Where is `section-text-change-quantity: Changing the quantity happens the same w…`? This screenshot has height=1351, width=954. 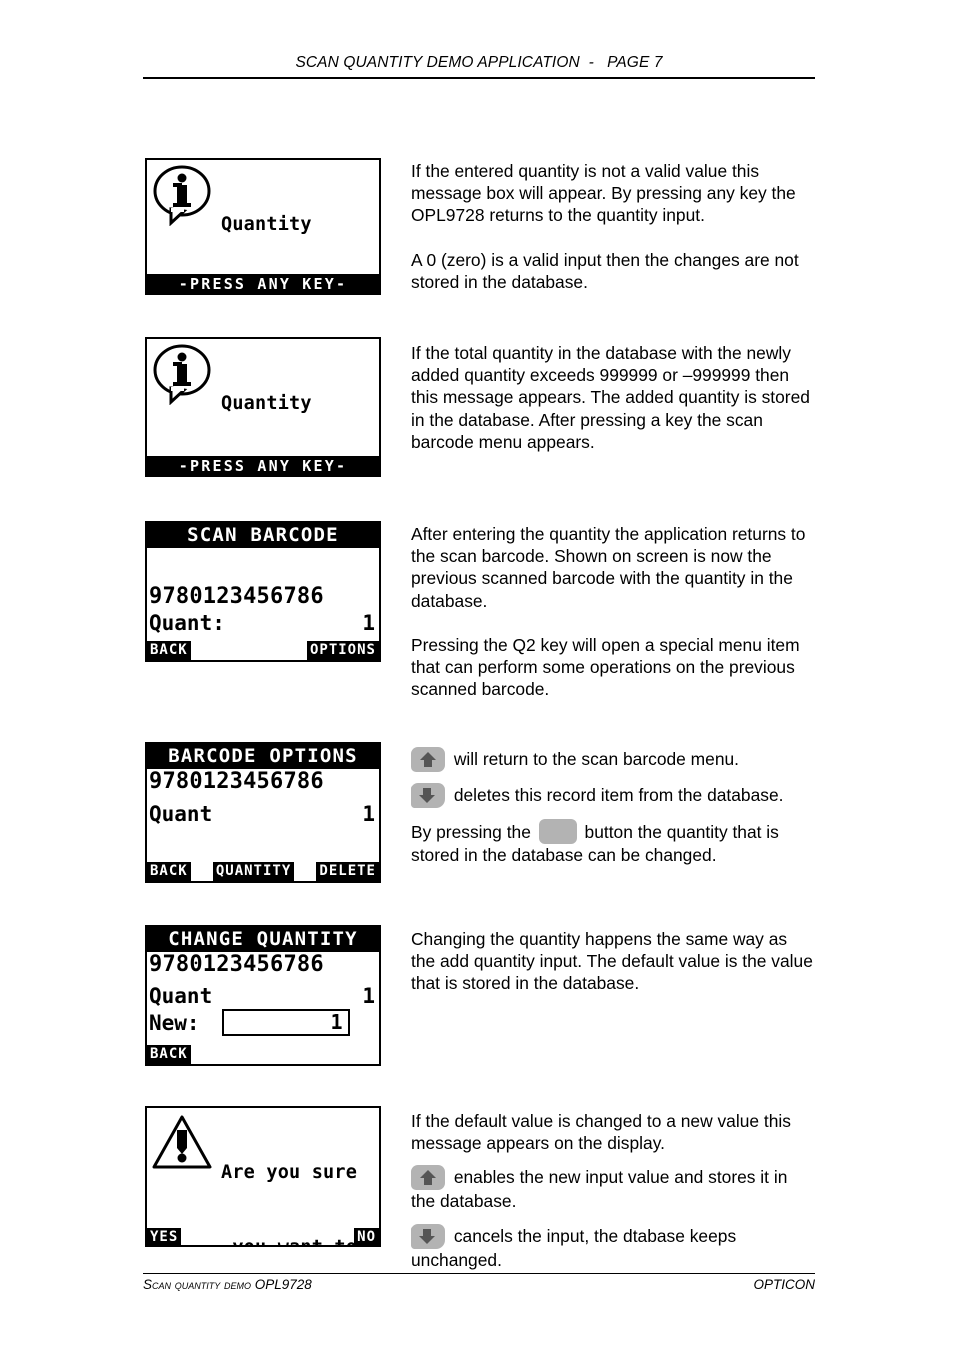 section-text-change-quantity: Changing the quantity happens the same w… is located at coordinates (613, 961).